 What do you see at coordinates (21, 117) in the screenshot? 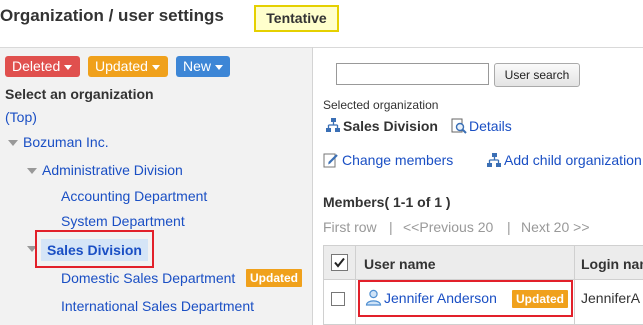
I see `top-link: (Top)` at bounding box center [21, 117].